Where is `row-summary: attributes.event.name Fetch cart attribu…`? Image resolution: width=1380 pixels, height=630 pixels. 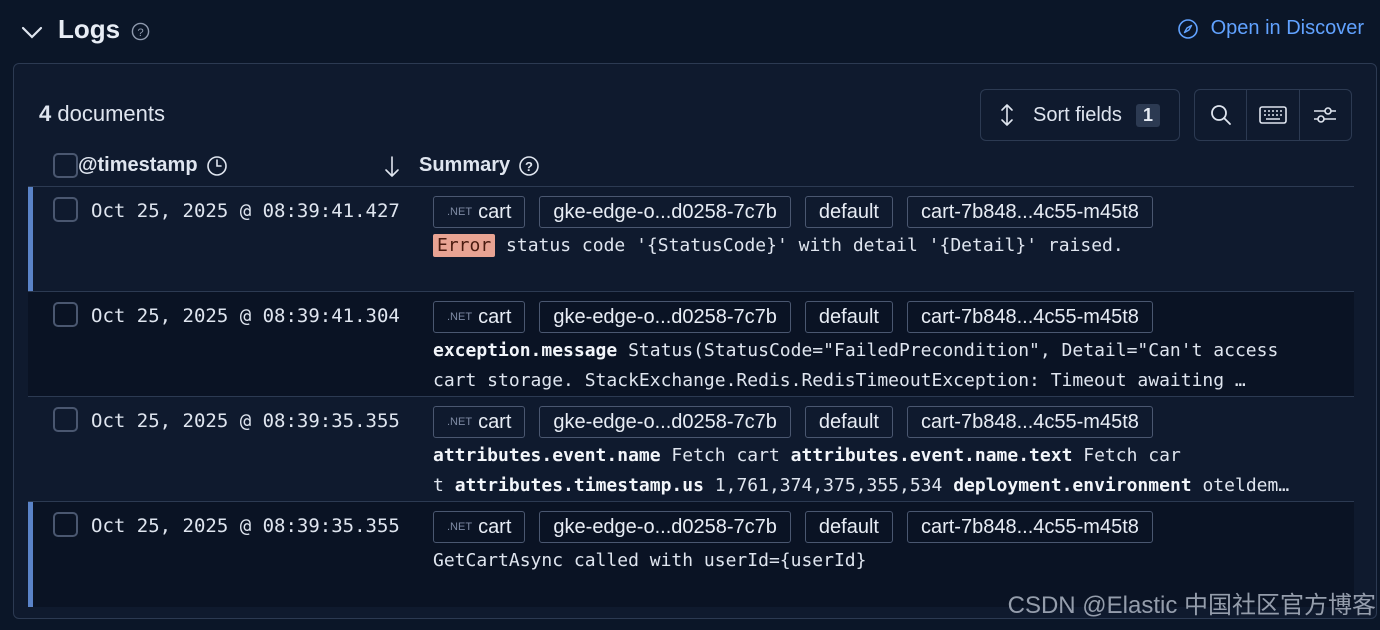 row-summary: attributes.event.name Fetch cart attribu… is located at coordinates (888, 471).